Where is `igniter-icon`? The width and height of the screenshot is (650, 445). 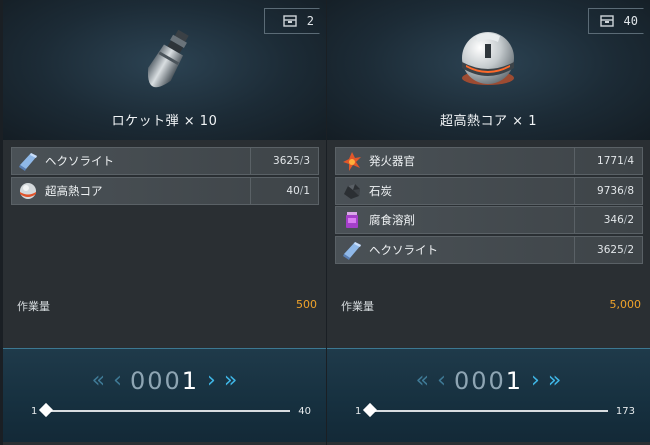
igniter-icon is located at coordinates (352, 161).